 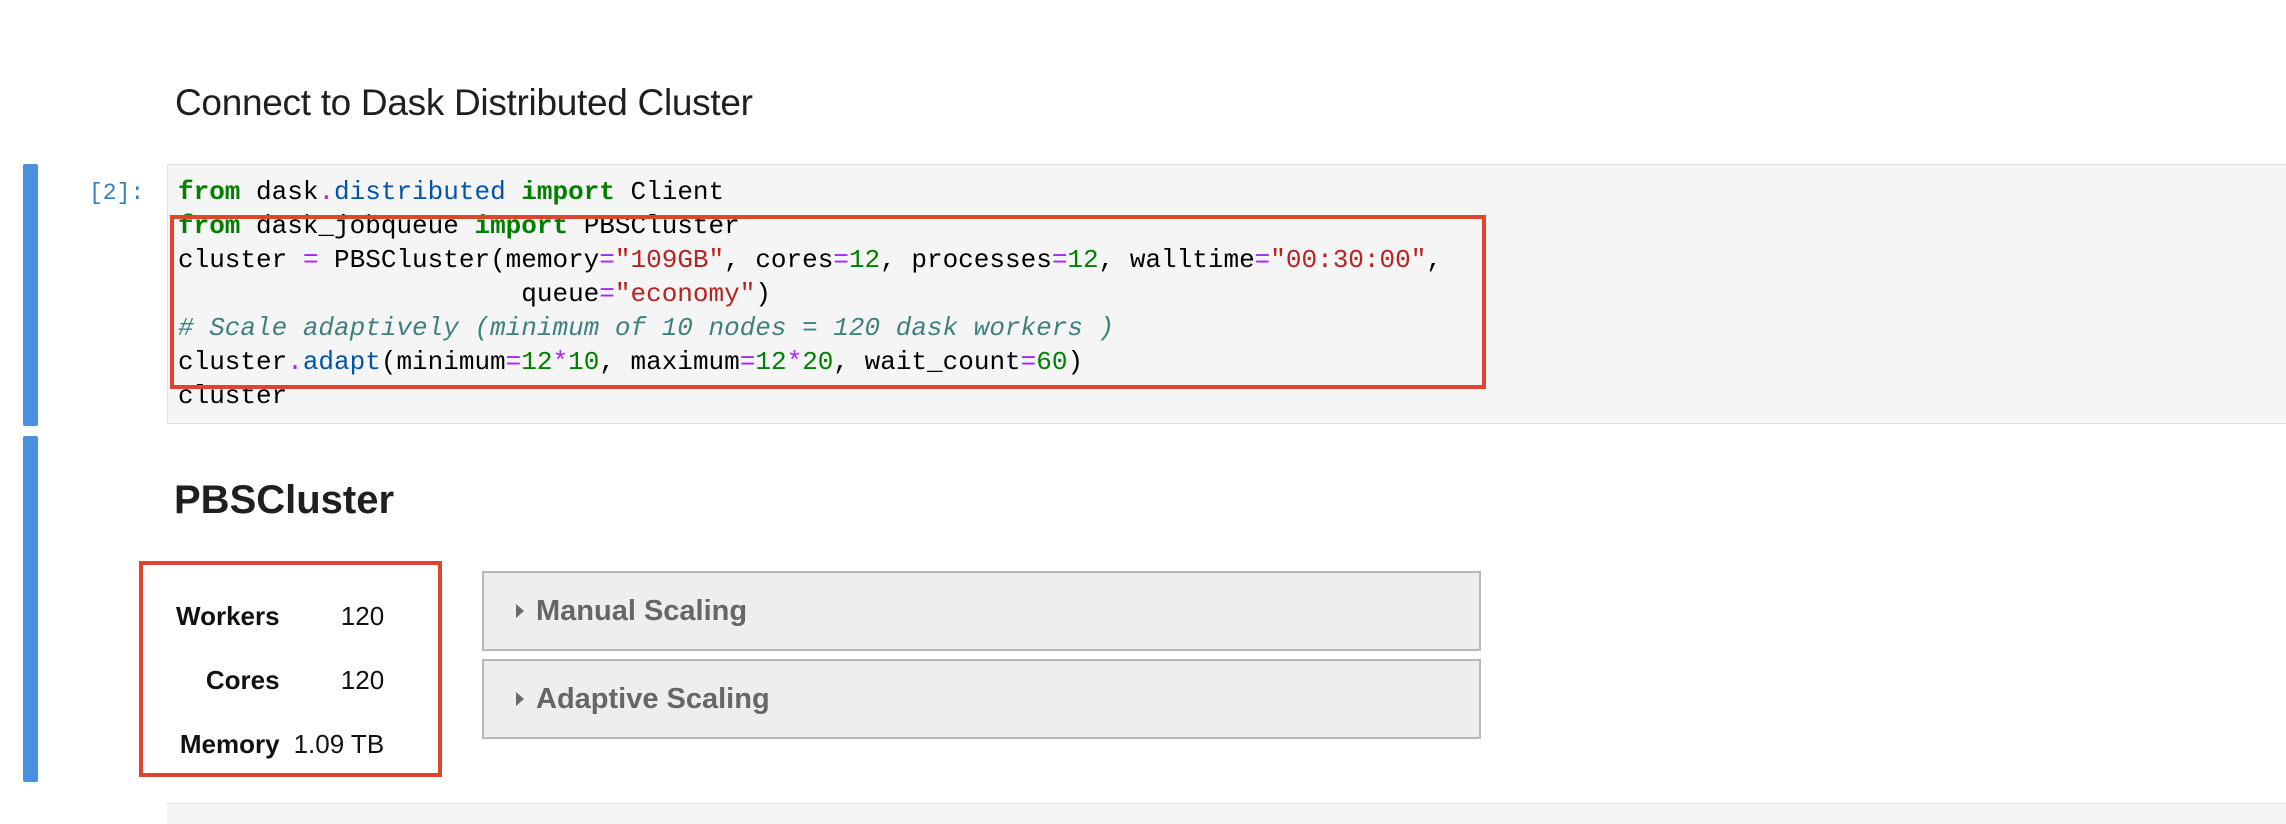 What do you see at coordinates (685, 294) in the screenshot?
I see `code-token: "economy"` at bounding box center [685, 294].